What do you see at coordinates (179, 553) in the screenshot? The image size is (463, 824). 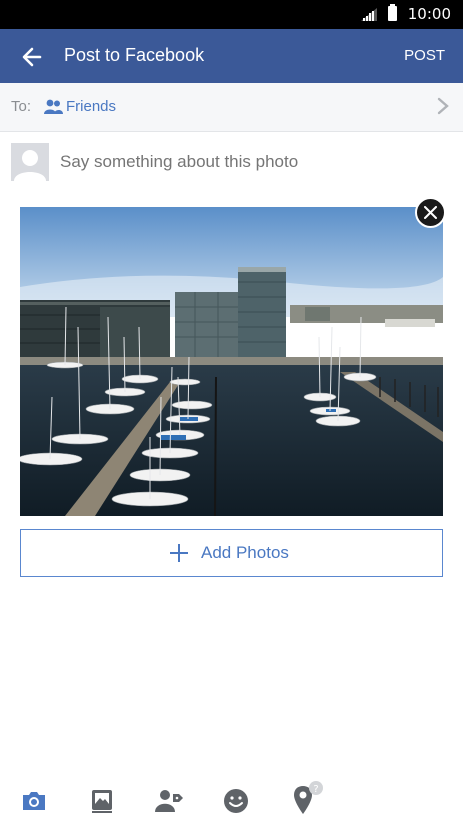 I see `plus-icon` at bounding box center [179, 553].